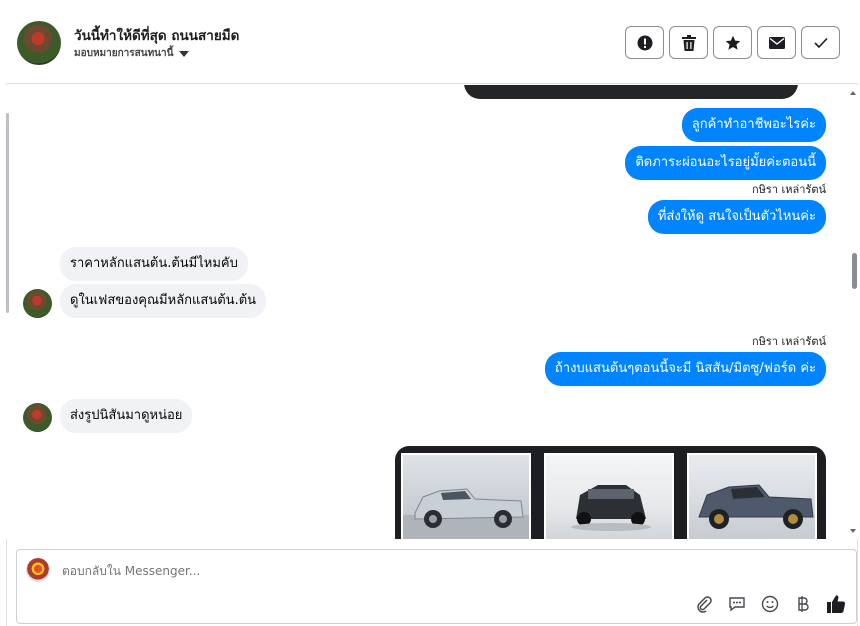 The width and height of the screenshot is (860, 626). What do you see at coordinates (124, 53) in the screenshot?
I see `assign-label: มอบหมายการสนทนานี้` at bounding box center [124, 53].